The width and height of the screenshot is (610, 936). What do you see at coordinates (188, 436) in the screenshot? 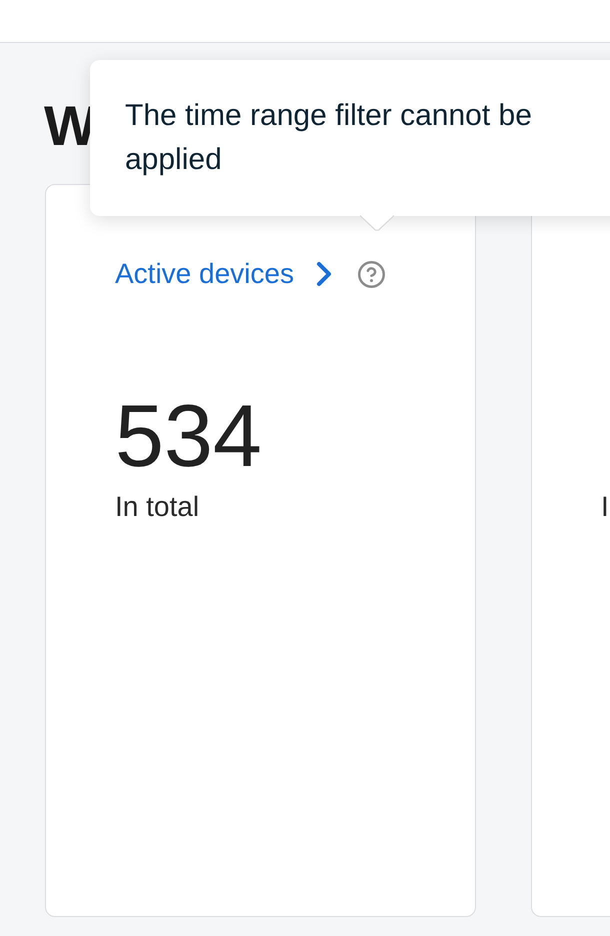
I see `stat-value: 534` at bounding box center [188, 436].